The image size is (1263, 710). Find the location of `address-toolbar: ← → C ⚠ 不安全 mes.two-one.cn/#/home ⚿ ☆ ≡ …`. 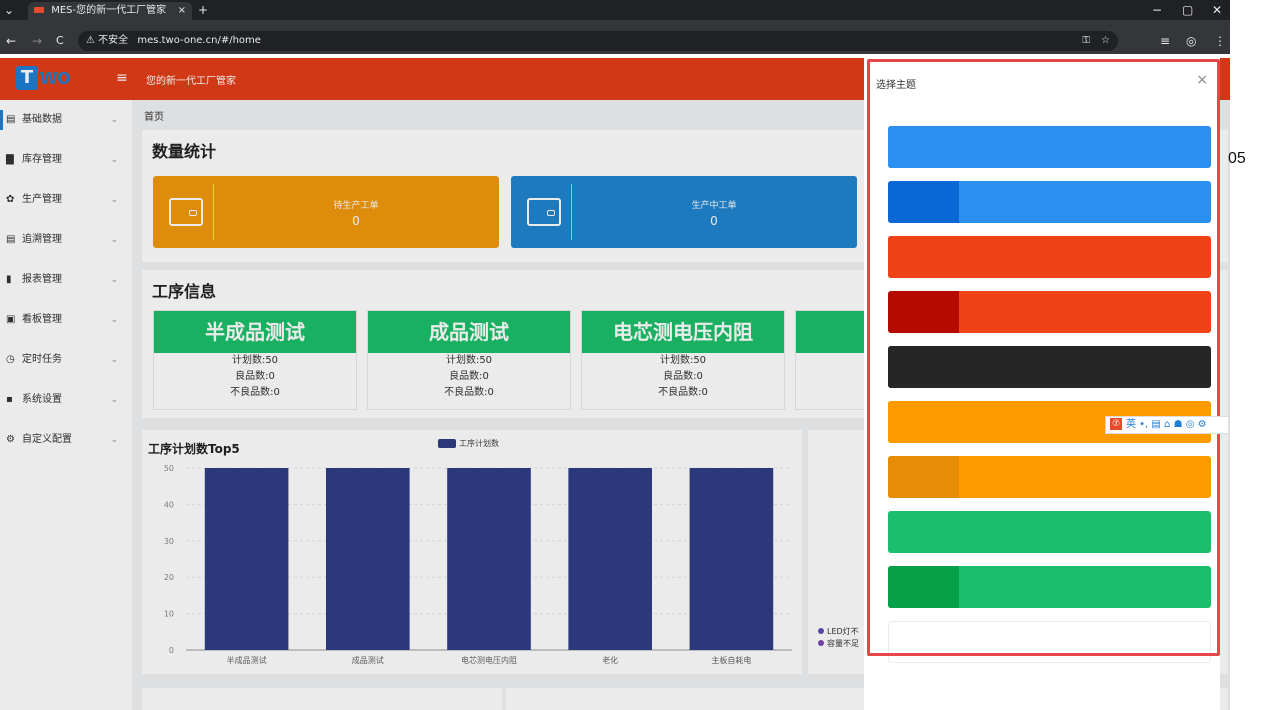

address-toolbar: ← → C ⚠ 不安全 mes.two-one.cn/#/home ⚿ ☆ ≡ … is located at coordinates (615, 41).